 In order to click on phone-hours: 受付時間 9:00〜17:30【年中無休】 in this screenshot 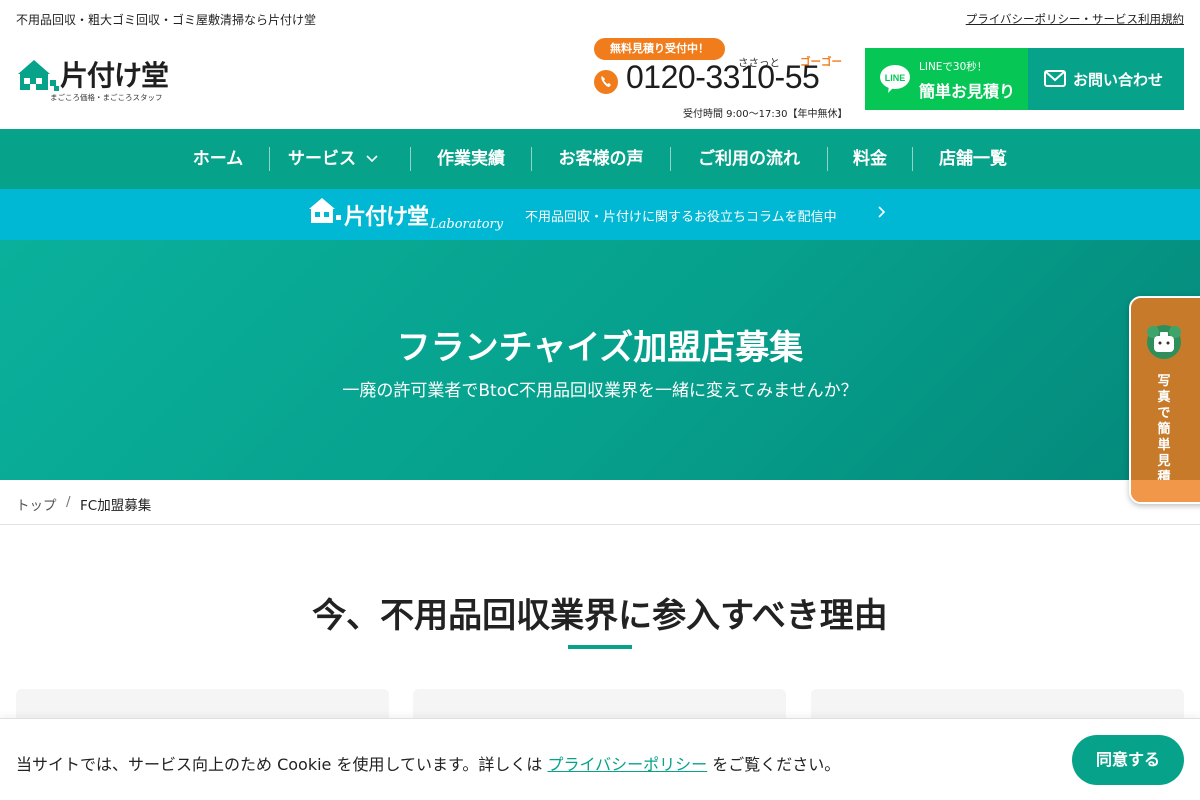, I will do `click(765, 114)`.